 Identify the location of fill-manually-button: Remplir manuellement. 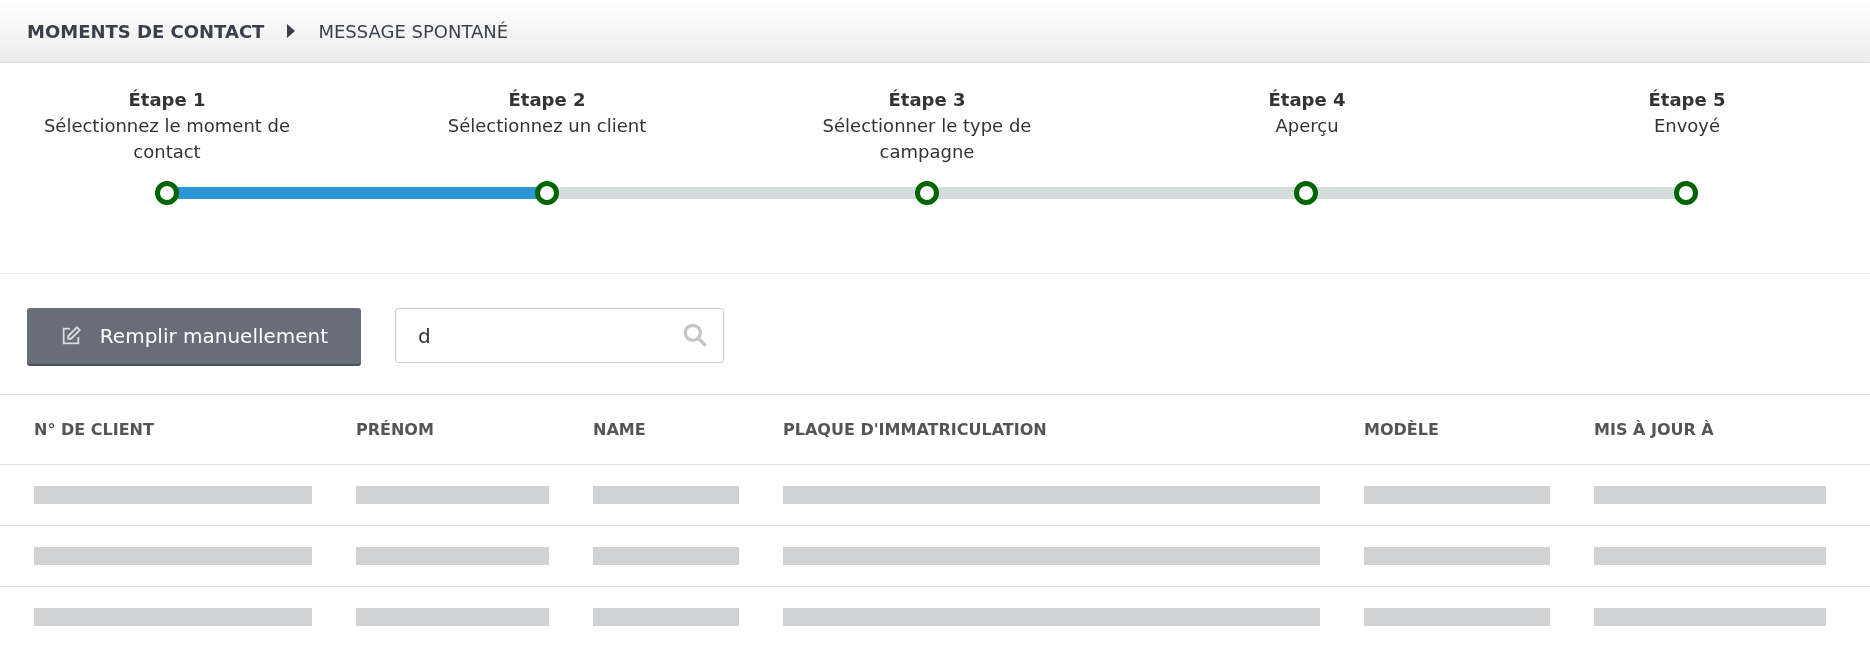
(194, 336).